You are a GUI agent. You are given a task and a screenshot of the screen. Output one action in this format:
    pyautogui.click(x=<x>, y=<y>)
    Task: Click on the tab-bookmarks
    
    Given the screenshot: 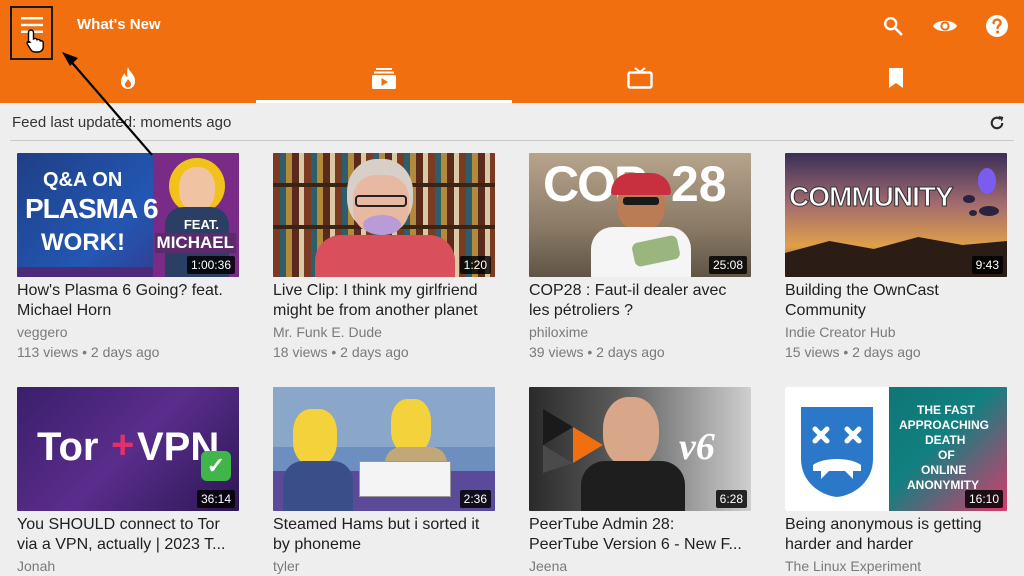 What is the action you would take?
    pyautogui.click(x=896, y=77)
    